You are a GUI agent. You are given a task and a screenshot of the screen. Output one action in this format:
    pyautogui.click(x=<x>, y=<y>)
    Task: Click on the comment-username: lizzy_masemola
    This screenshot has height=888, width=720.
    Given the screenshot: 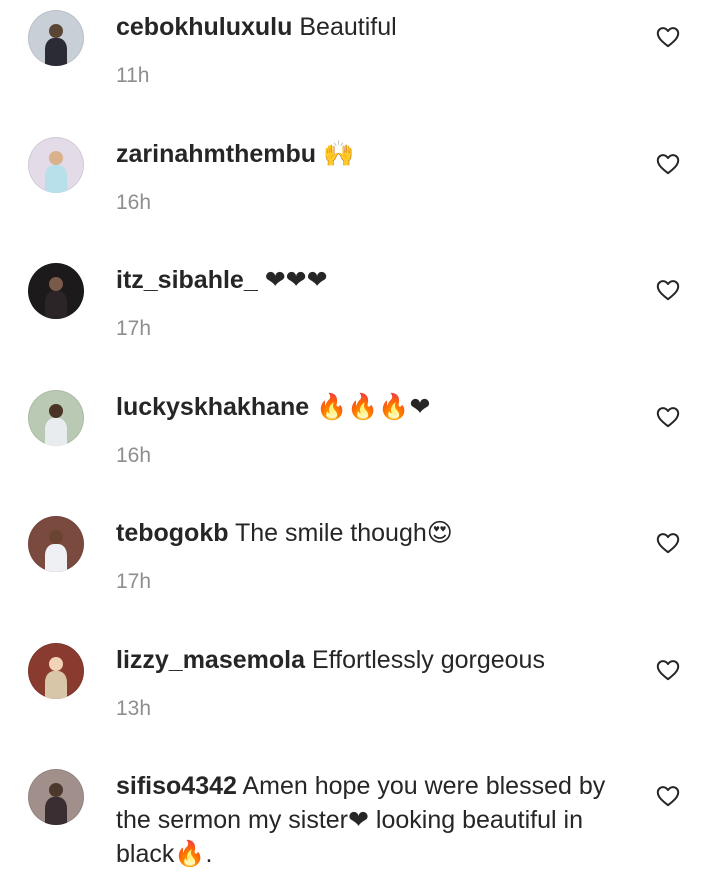 What is the action you would take?
    pyautogui.click(x=210, y=660)
    